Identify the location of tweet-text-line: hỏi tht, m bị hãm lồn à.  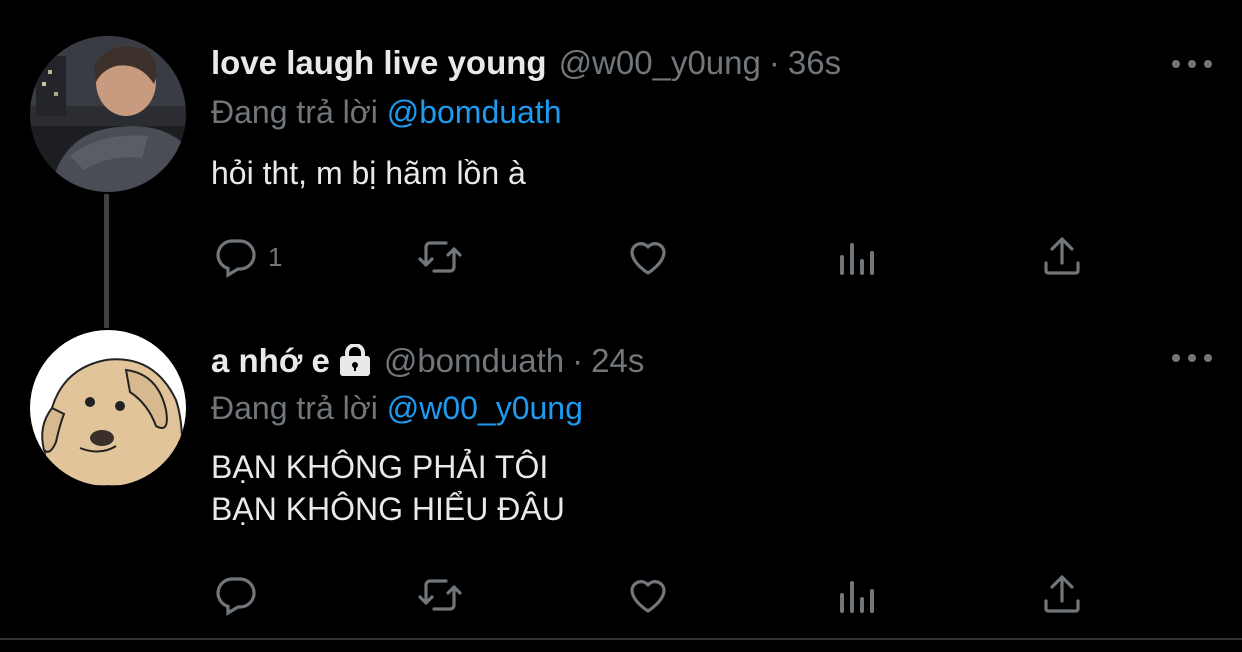
(368, 173).